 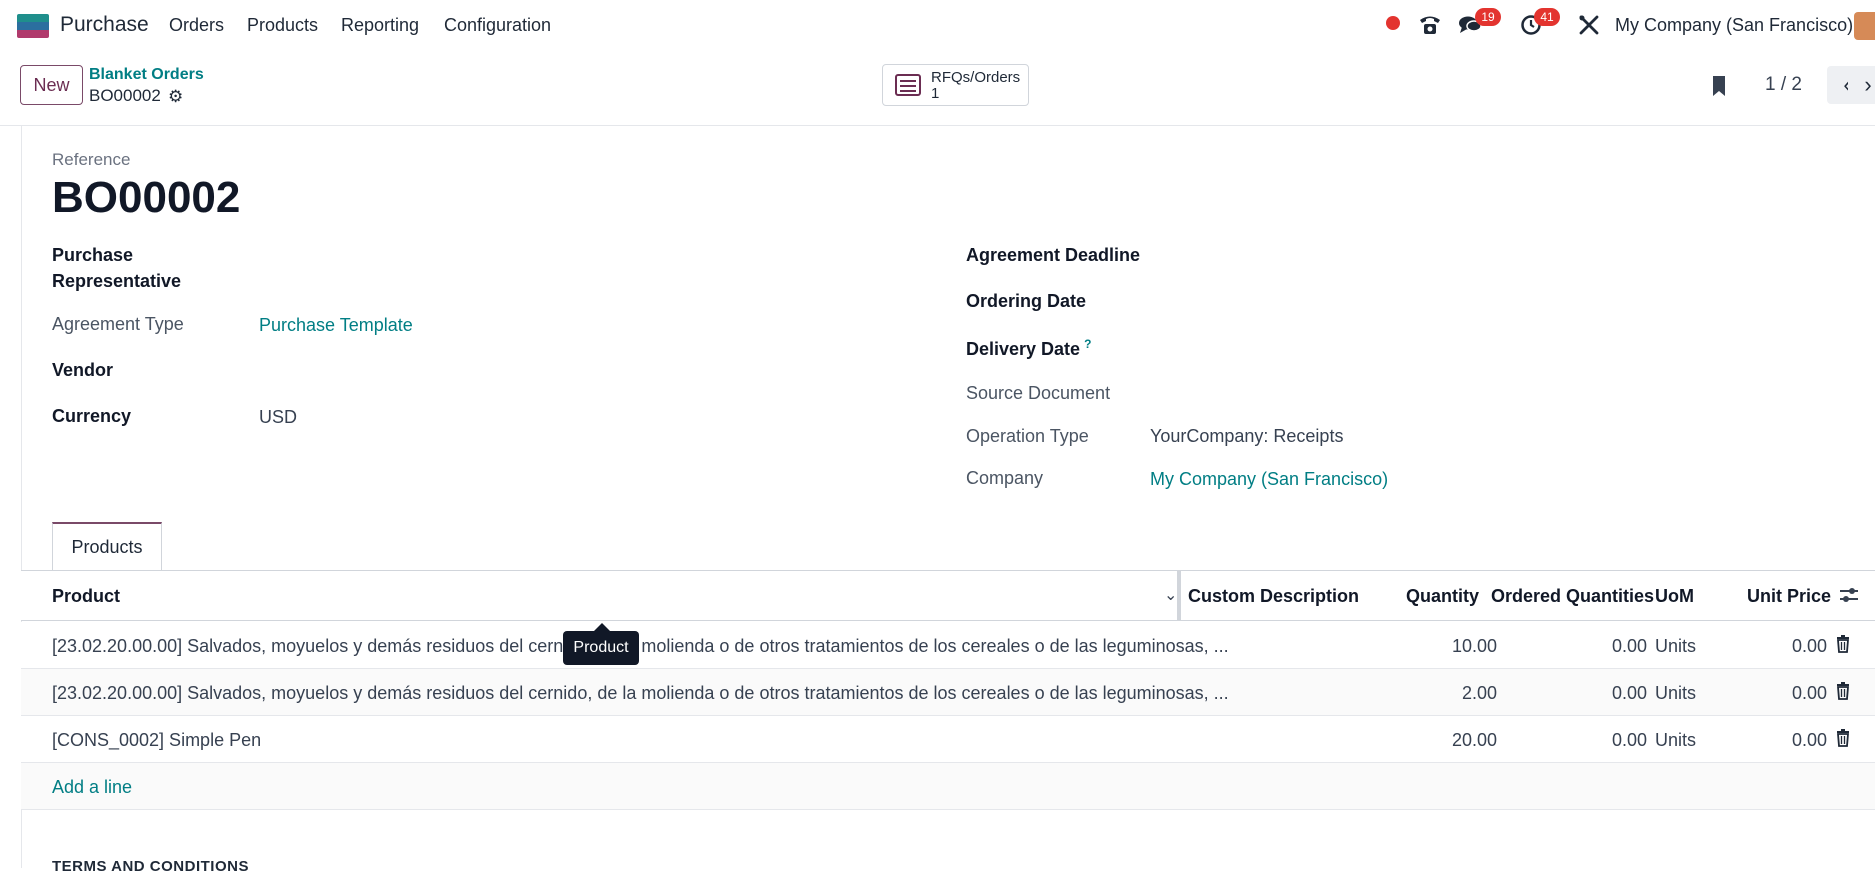 I want to click on reference-label: Reference, so click(x=91, y=159).